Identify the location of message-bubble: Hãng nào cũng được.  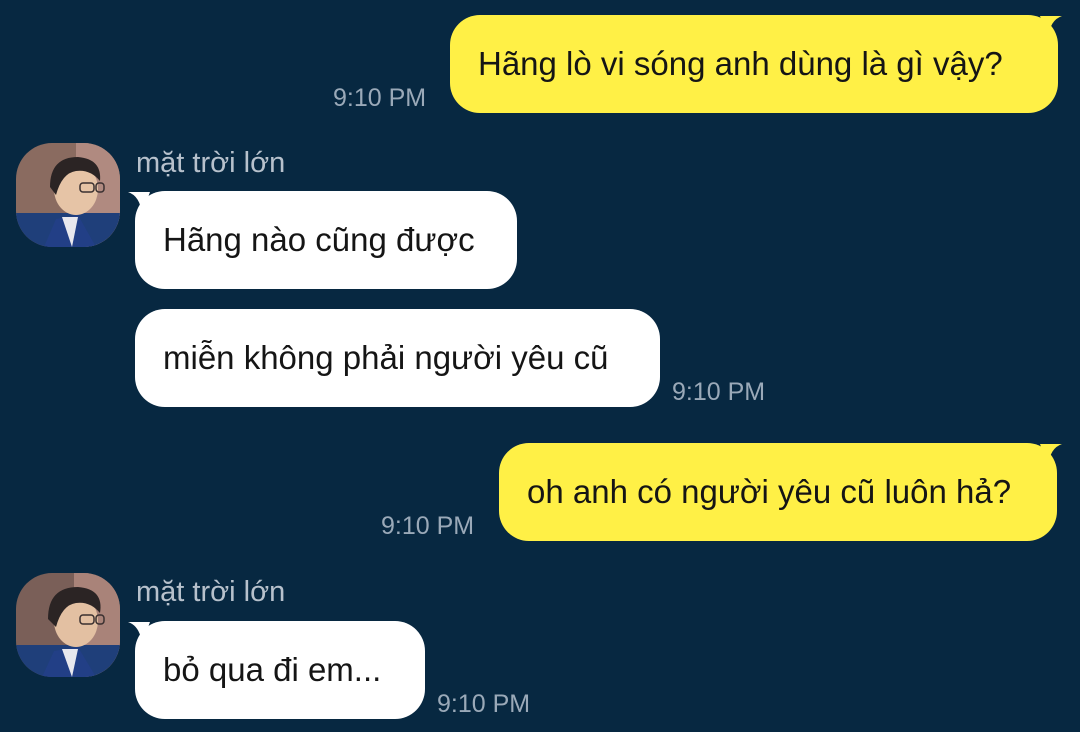
(326, 240).